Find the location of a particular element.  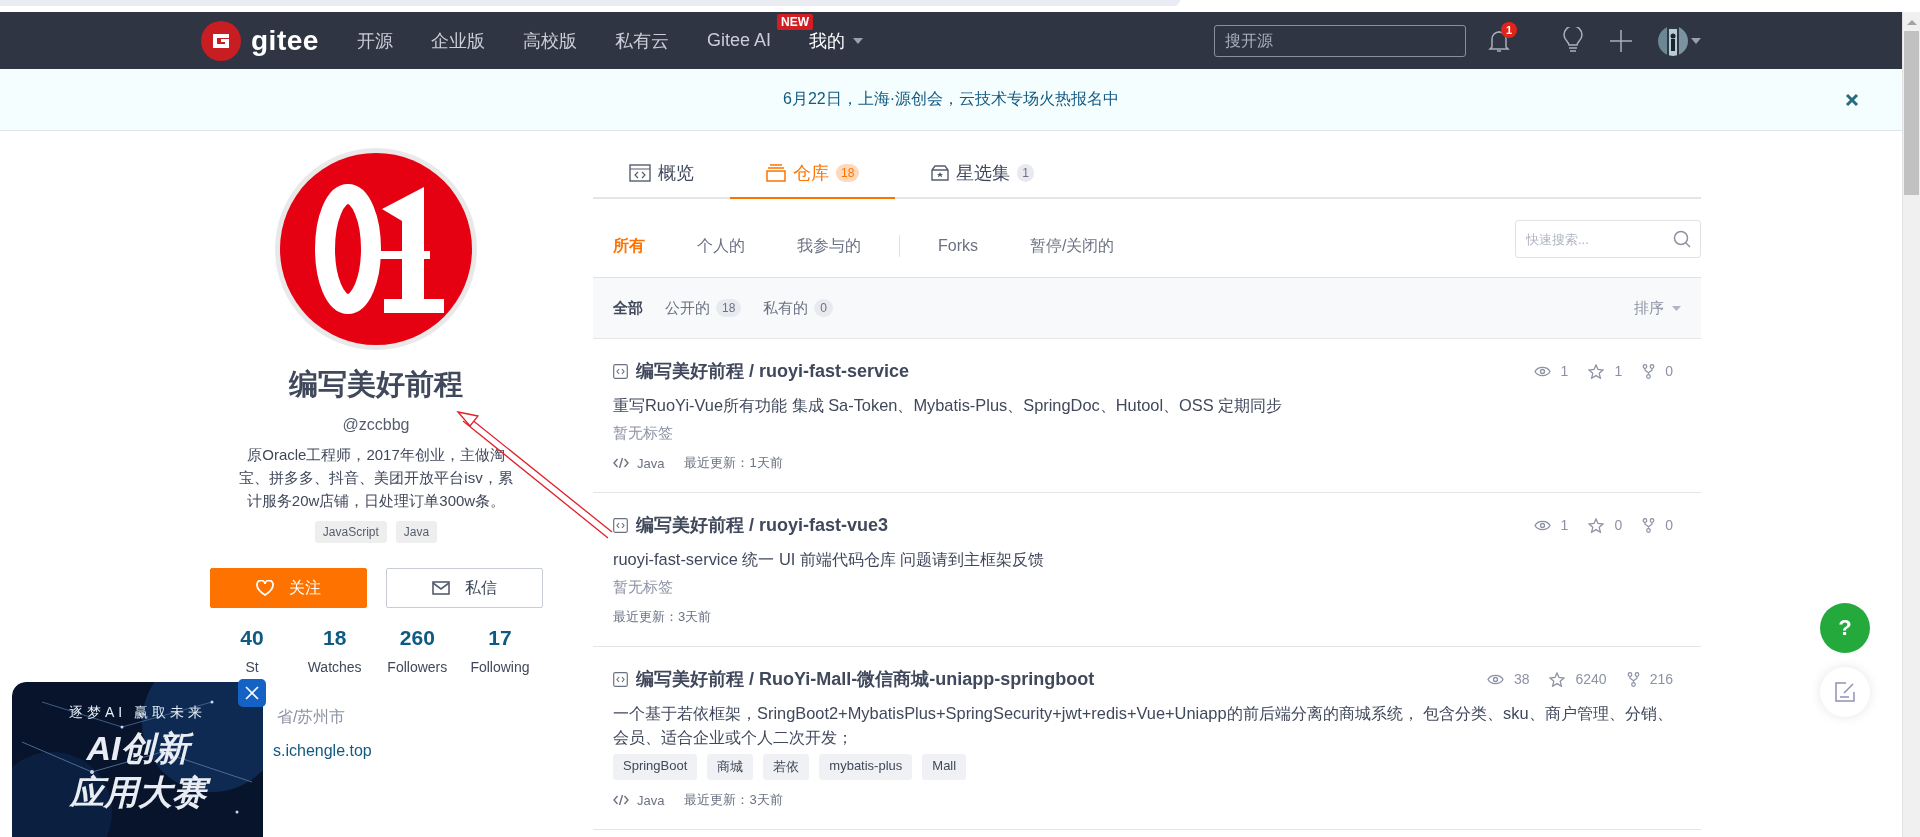

repo-title-link: 编写美好前程 / RuoYi-Mall-微信商城-uniapp-springboot is located at coordinates (865, 679).